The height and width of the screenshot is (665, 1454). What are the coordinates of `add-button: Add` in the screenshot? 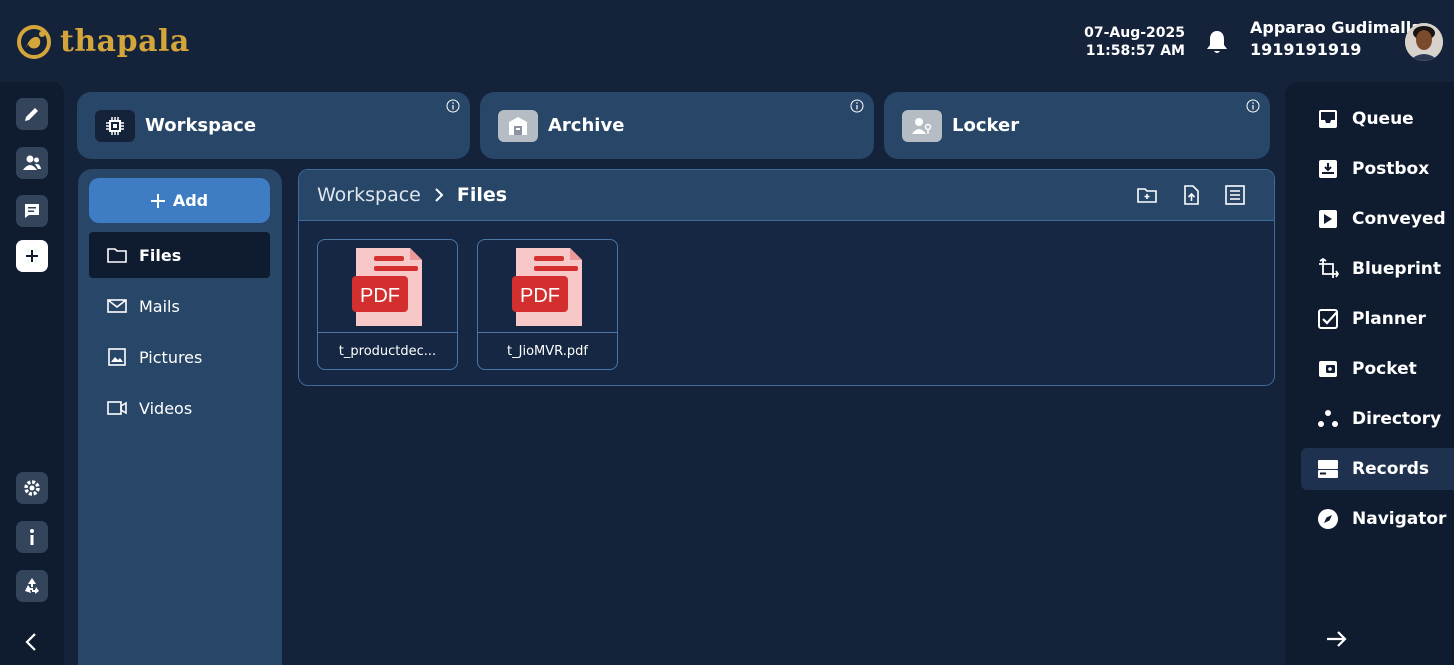 It's located at (179, 200).